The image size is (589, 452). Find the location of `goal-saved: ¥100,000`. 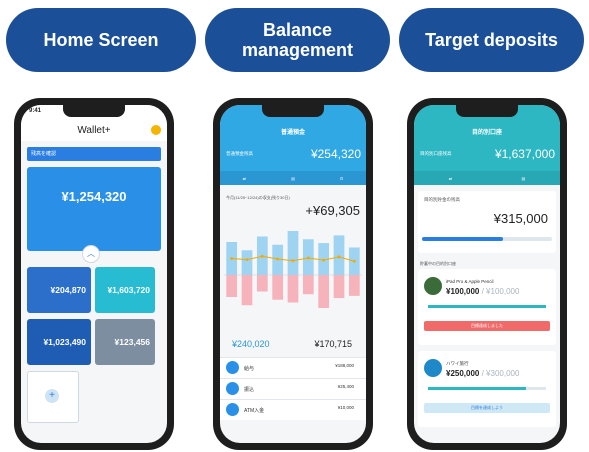

goal-saved: ¥100,000 is located at coordinates (463, 291).